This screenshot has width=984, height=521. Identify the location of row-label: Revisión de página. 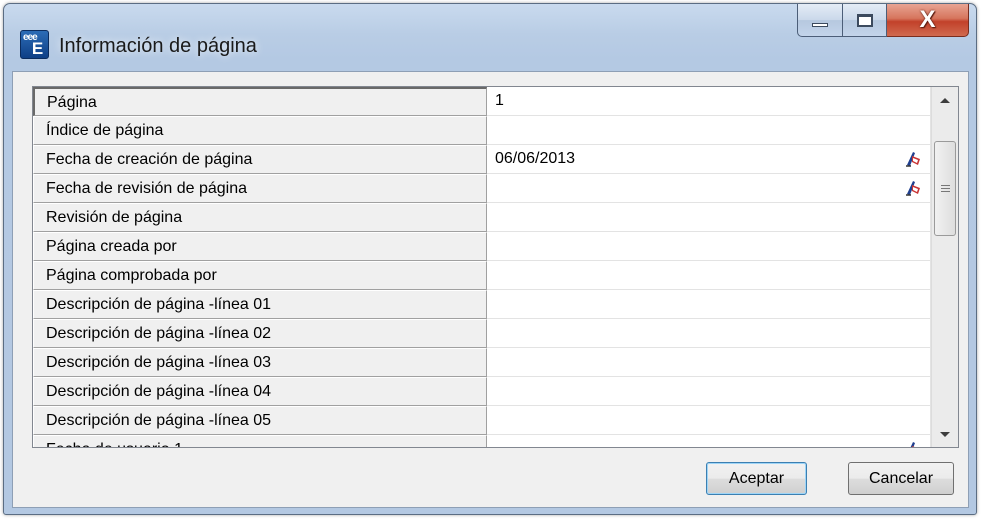
(260, 217).